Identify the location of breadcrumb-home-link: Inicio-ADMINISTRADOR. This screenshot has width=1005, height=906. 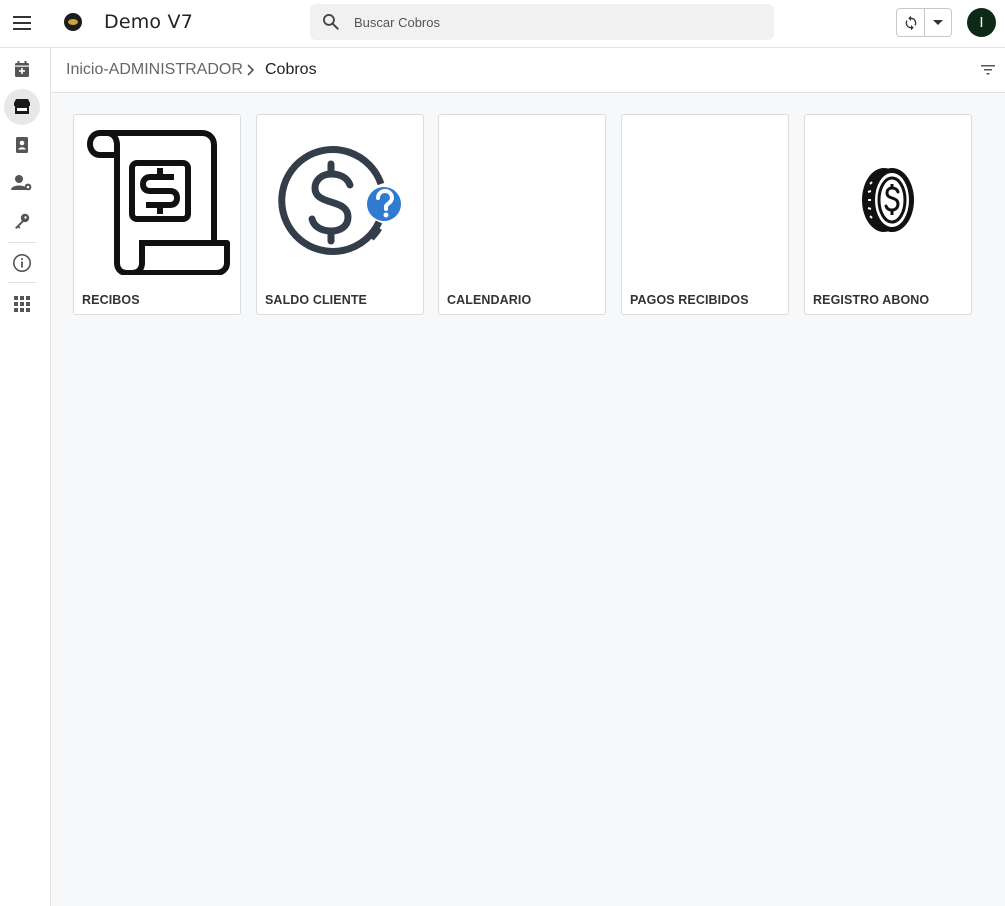
(154, 70).